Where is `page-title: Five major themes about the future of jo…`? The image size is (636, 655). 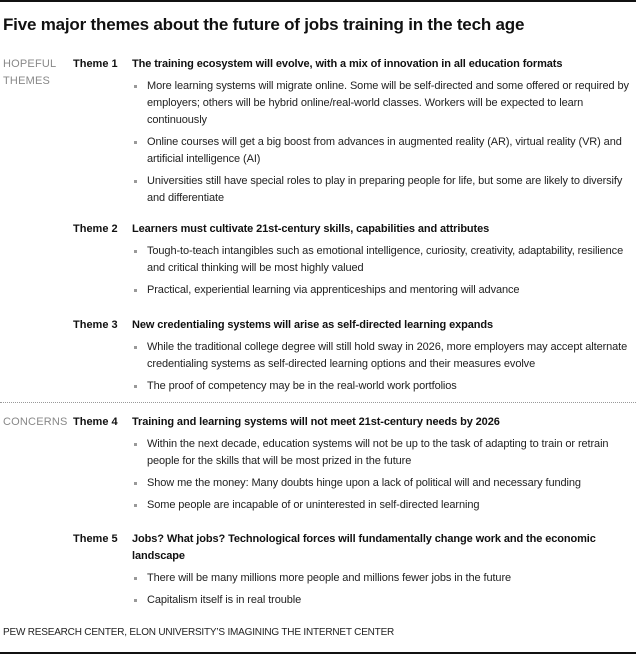
page-title: Five major themes about the future of jo… is located at coordinates (264, 24).